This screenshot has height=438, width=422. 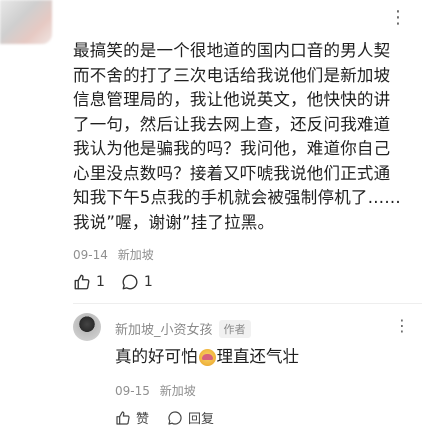 I want to click on reply-date: 09-15, so click(x=132, y=391).